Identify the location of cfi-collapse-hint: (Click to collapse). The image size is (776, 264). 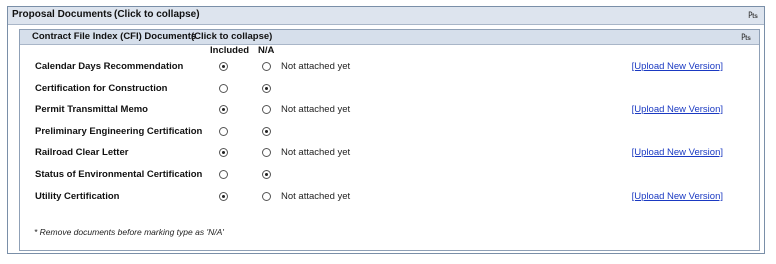
(231, 36).